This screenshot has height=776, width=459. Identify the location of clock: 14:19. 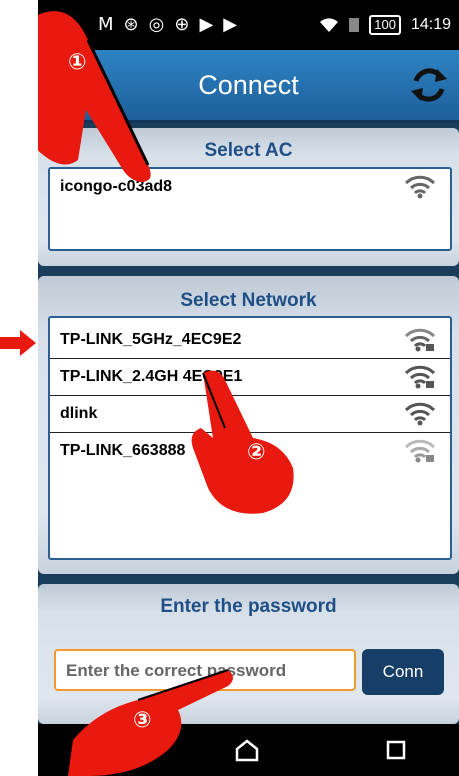
(430, 24).